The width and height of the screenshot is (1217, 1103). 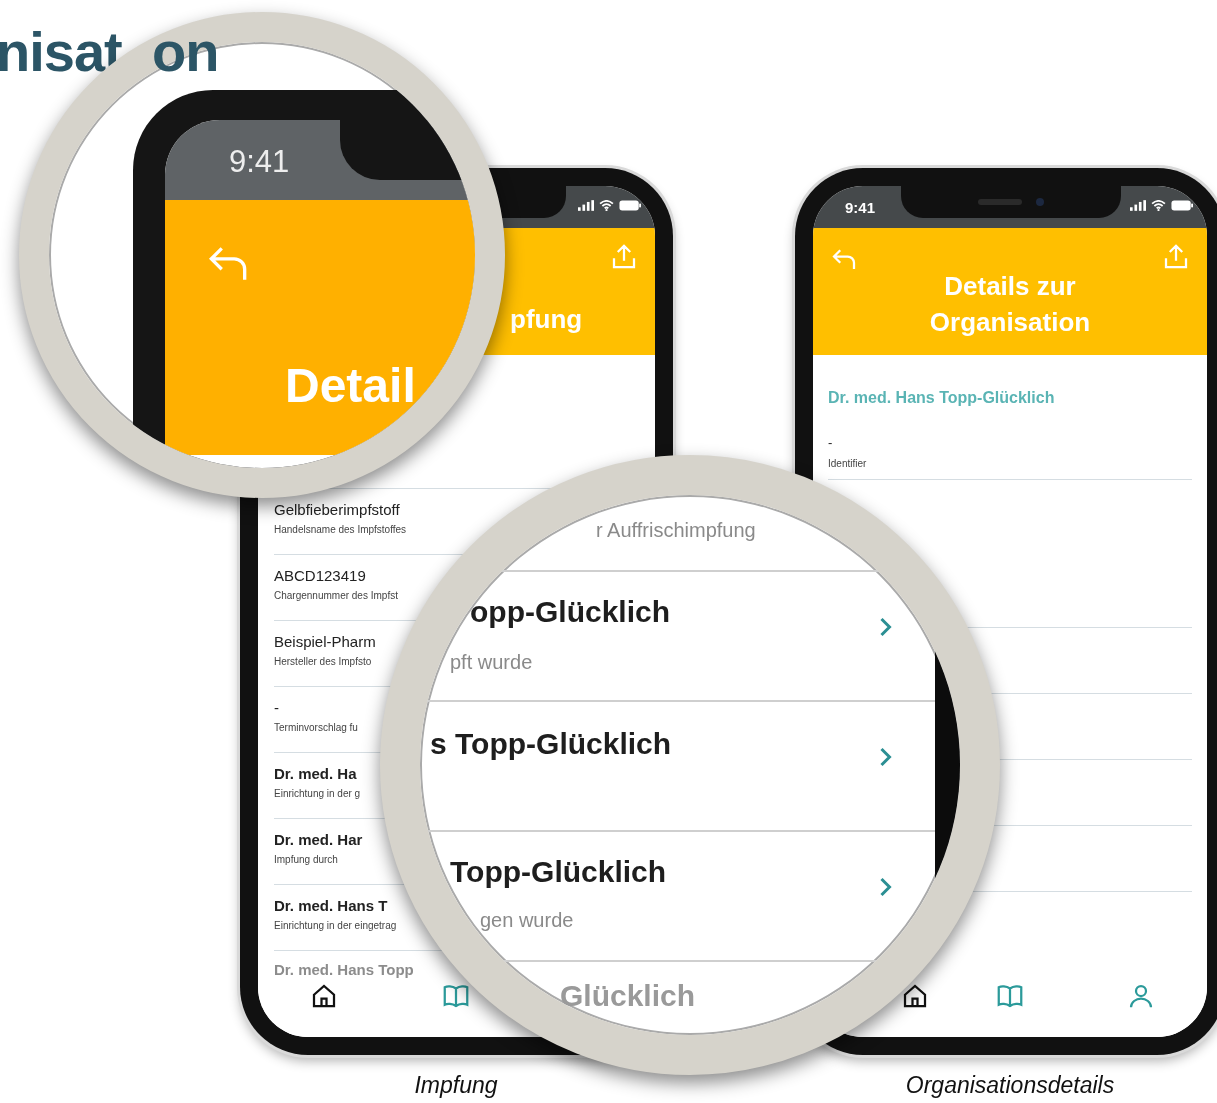 I want to click on heading-text: on, so click(x=185, y=52).